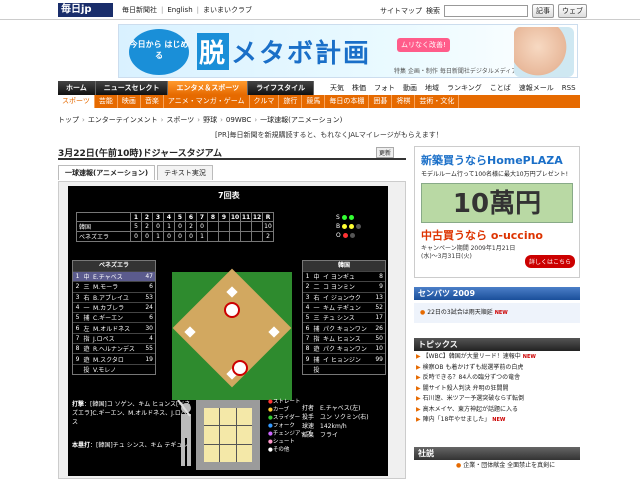 The image size is (640, 479). Describe the element at coordinates (179, 10) in the screenshot. I see `top-link-english: English` at that location.